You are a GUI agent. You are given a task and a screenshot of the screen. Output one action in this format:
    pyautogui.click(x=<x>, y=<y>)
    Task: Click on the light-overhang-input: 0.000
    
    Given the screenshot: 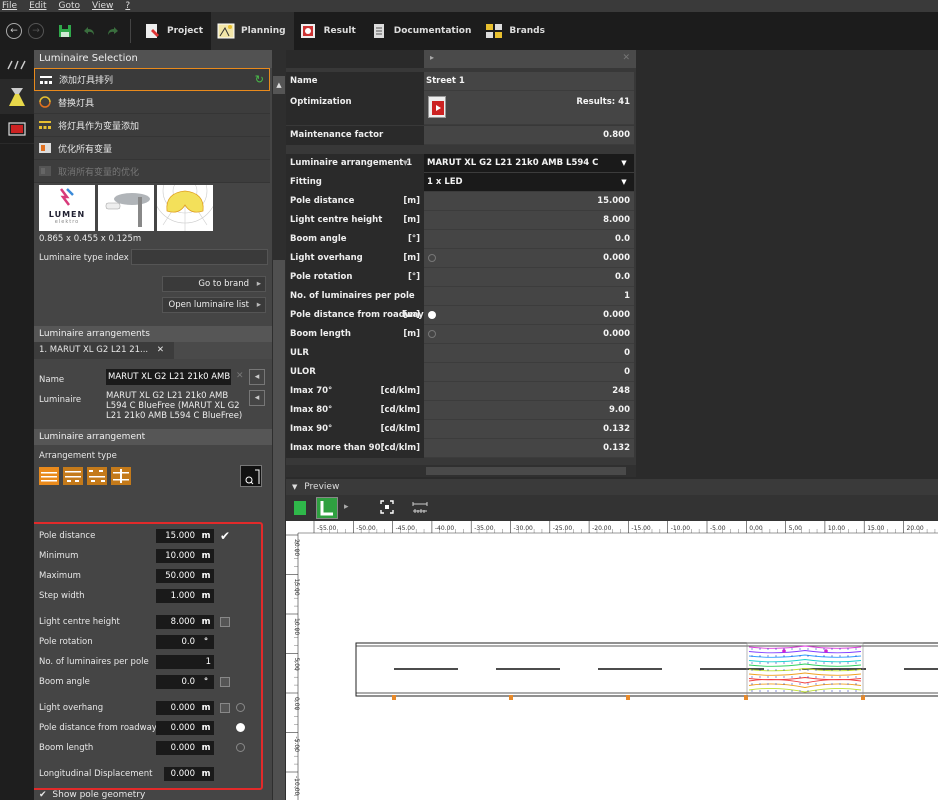 What is the action you would take?
    pyautogui.click(x=177, y=708)
    